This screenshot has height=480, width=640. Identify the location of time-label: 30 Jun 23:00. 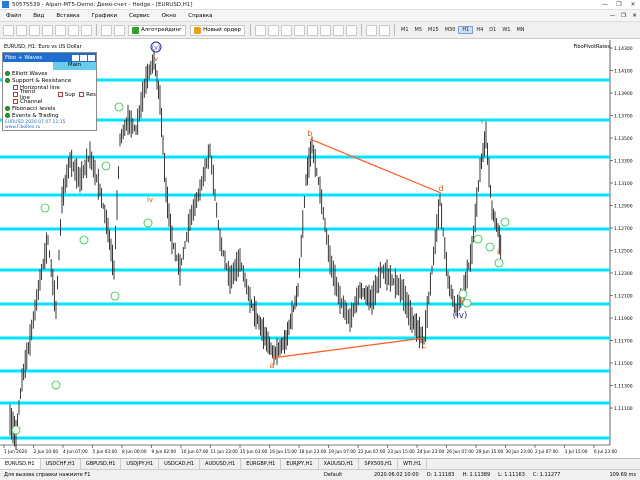
(520, 452).